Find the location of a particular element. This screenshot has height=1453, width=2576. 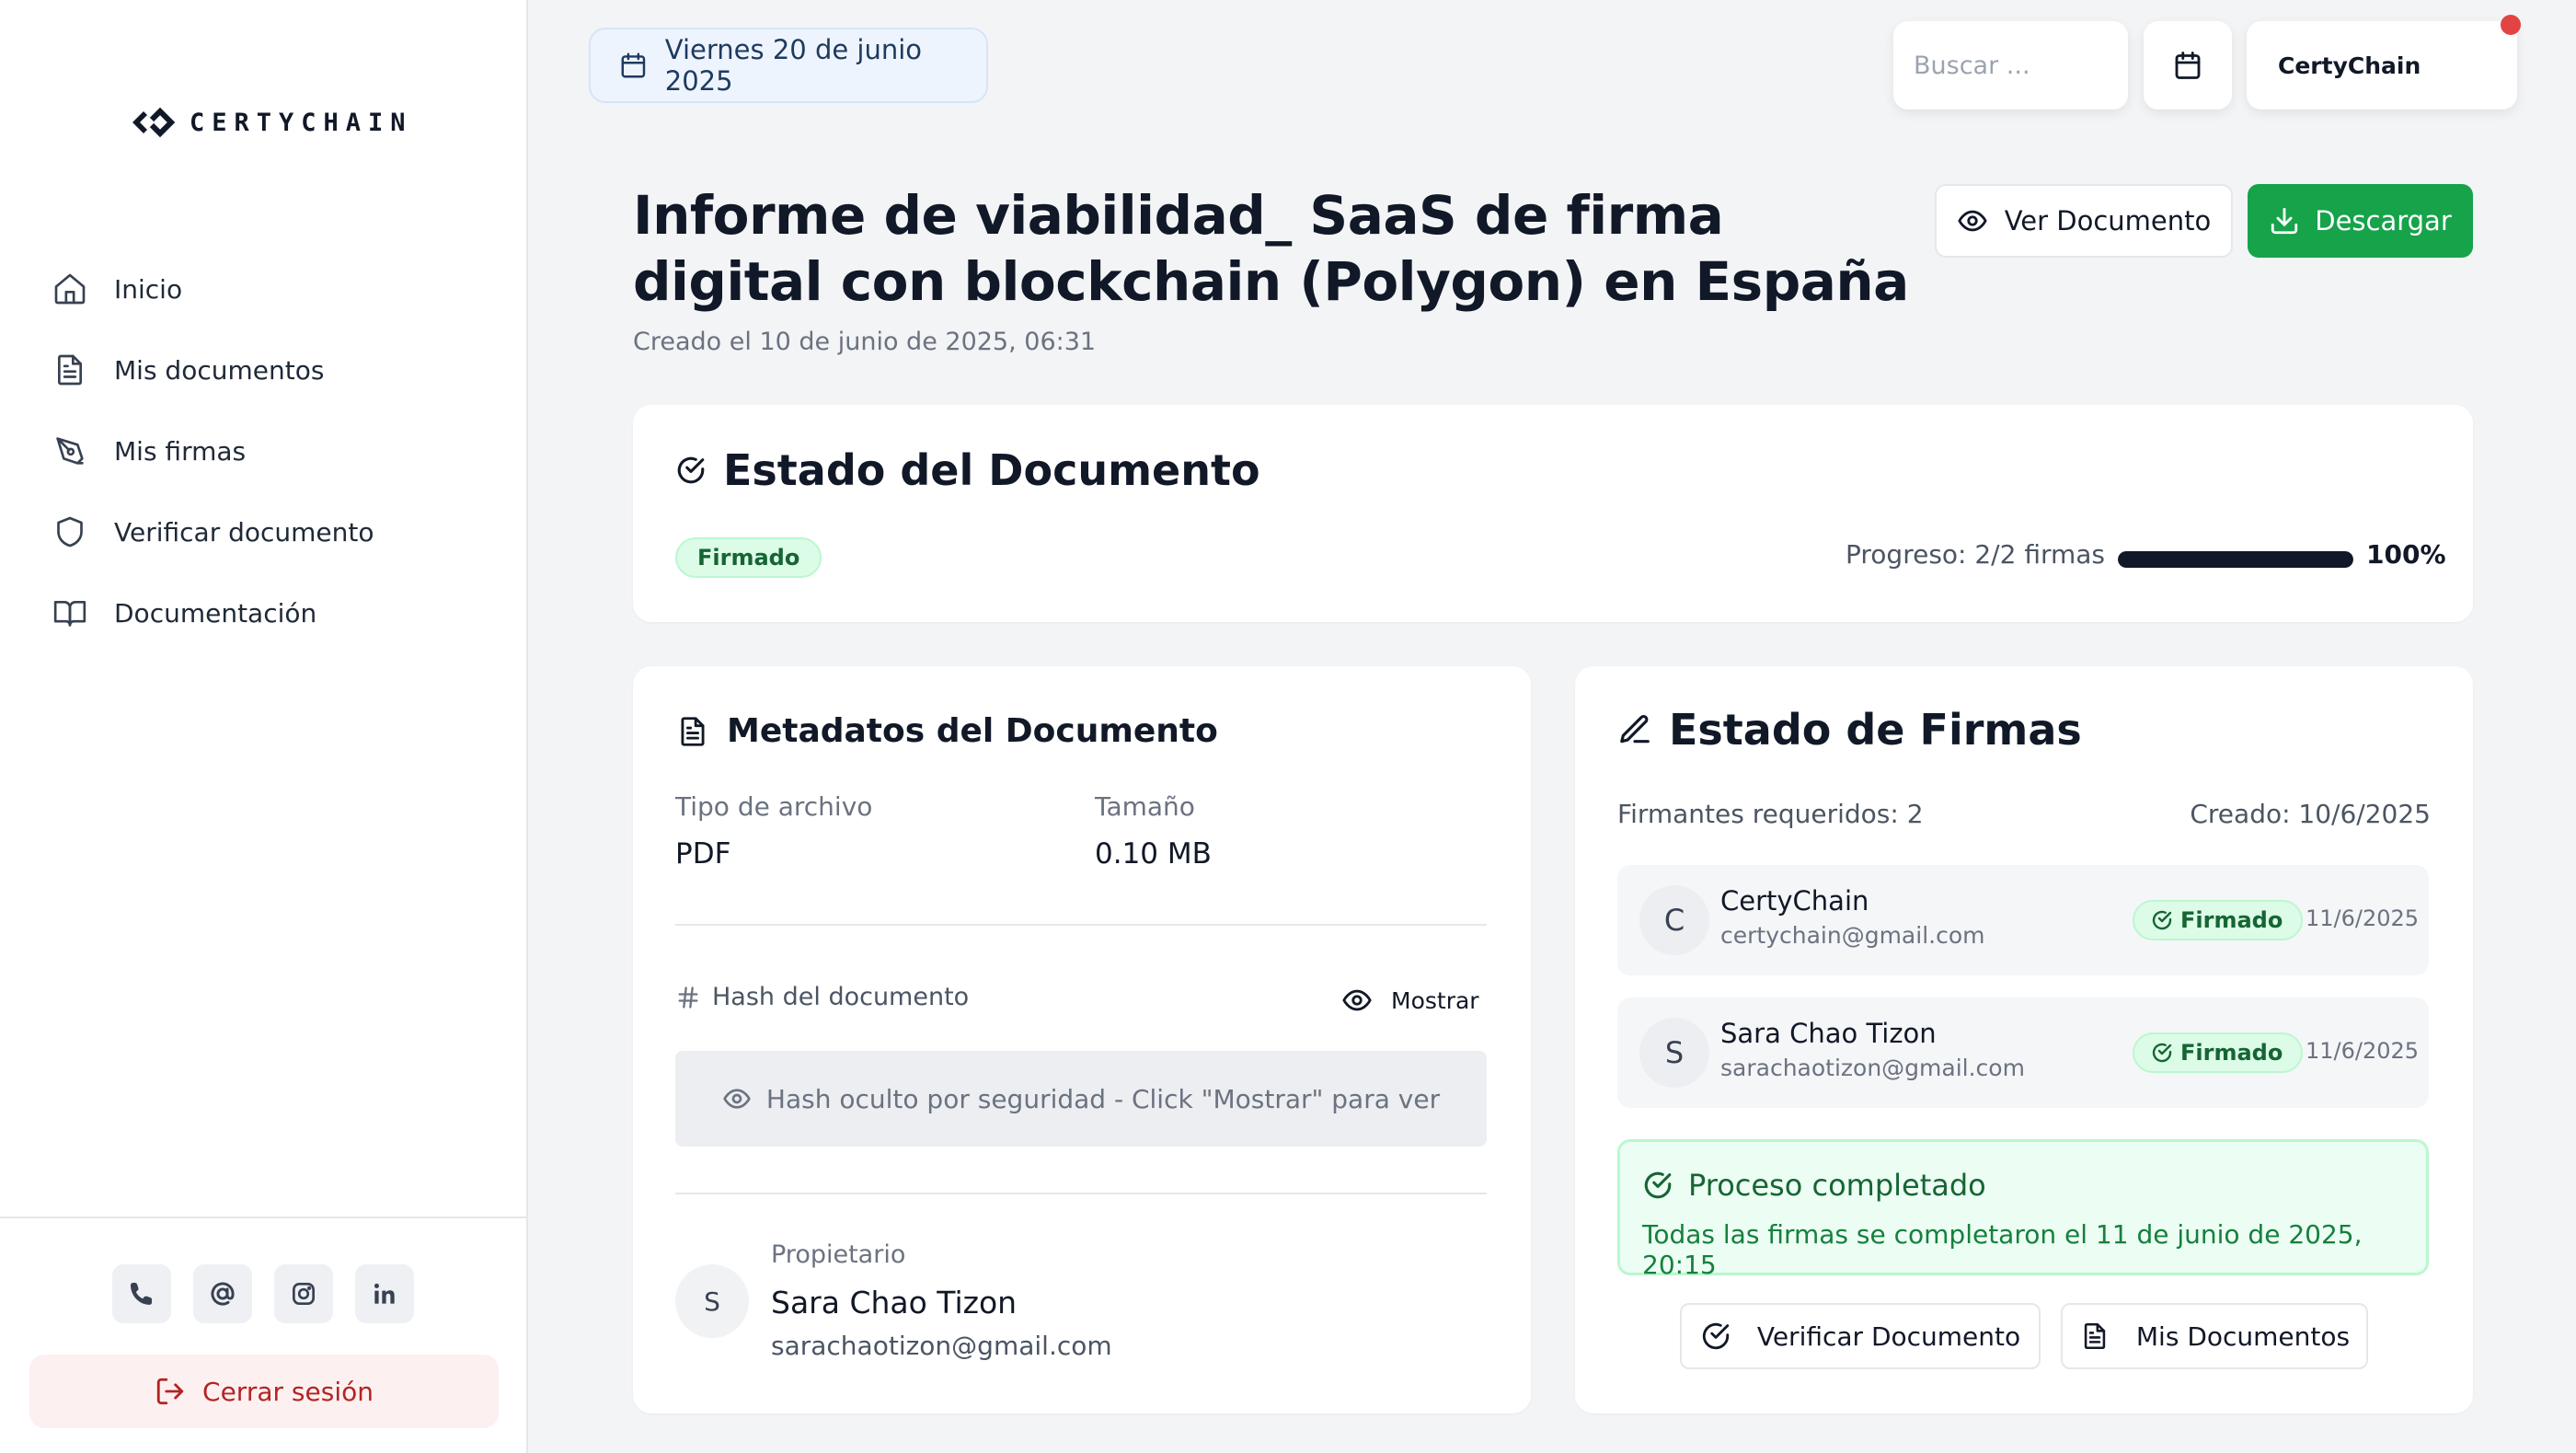

signer-avatar: C is located at coordinates (1674, 920).